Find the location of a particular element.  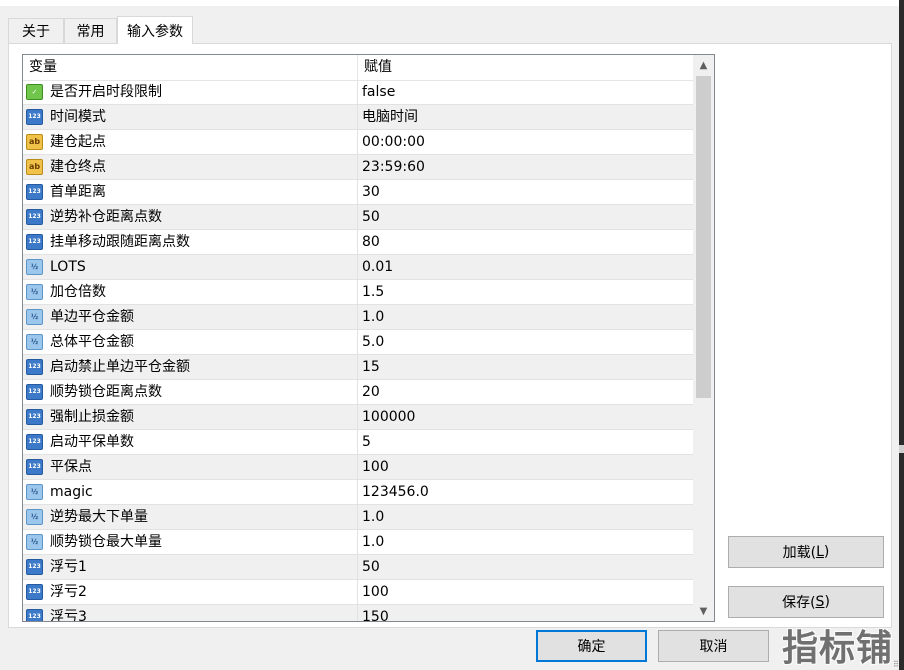

parameter-value: false is located at coordinates (527, 92).